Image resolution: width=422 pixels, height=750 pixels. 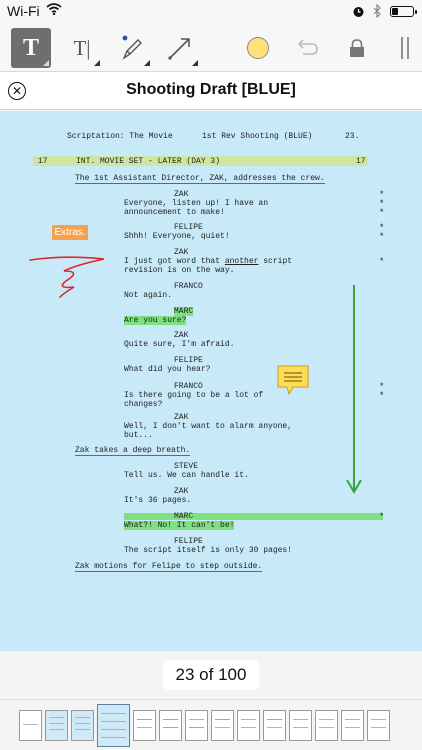 What do you see at coordinates (179, 525) in the screenshot?
I see `dialogue-line: What?! No! It can't be!` at bounding box center [179, 525].